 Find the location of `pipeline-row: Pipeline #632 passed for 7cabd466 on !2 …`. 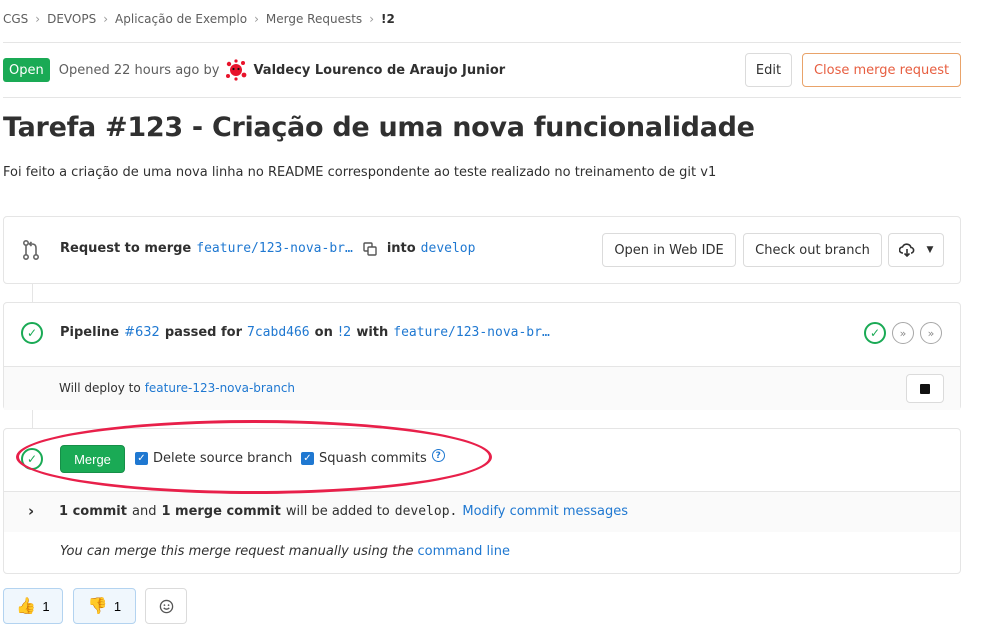

pipeline-row: Pipeline #632 passed for 7cabd466 on !2 … is located at coordinates (305, 332).